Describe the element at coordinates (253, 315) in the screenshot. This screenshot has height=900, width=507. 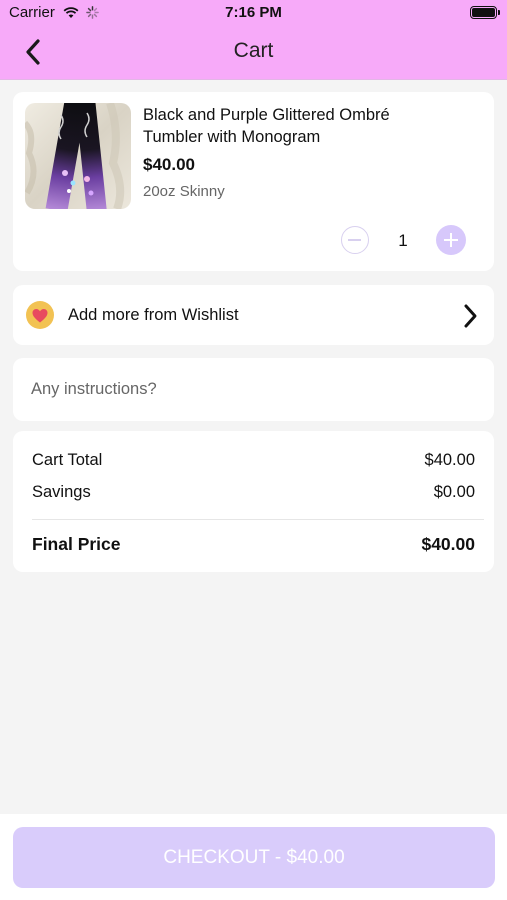
I see `add-from-wishlist-row: Add more from Wishlist` at that location.